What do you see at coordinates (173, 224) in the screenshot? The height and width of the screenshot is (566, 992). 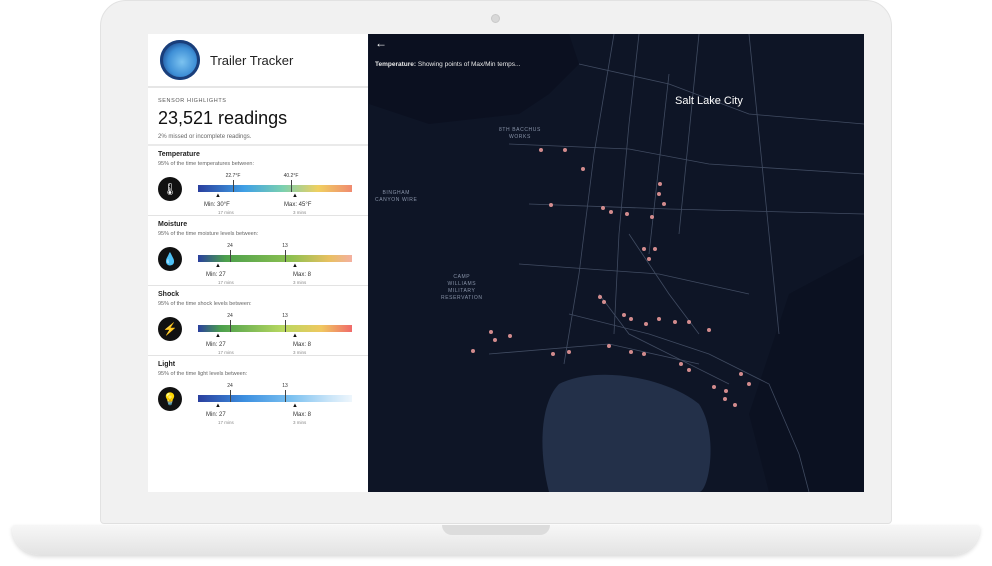 I see `sensor-title: Moisture` at bounding box center [173, 224].